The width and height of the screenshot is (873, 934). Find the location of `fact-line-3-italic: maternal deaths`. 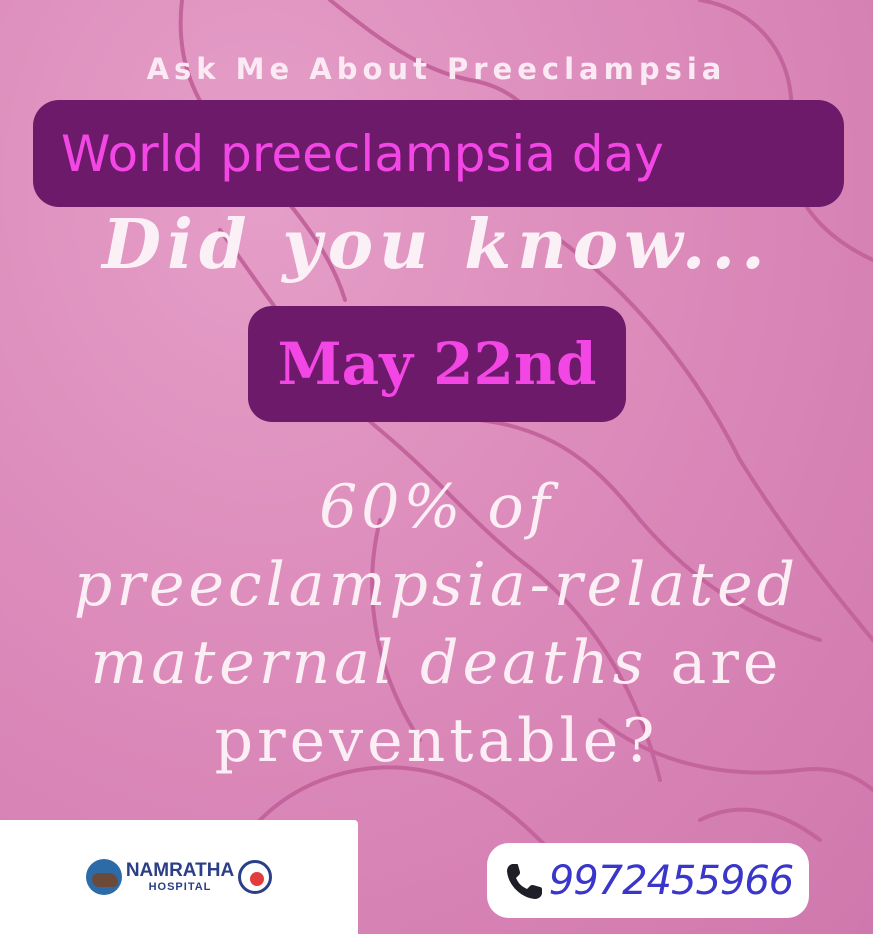

fact-line-3-italic: maternal deaths is located at coordinates (369, 663).